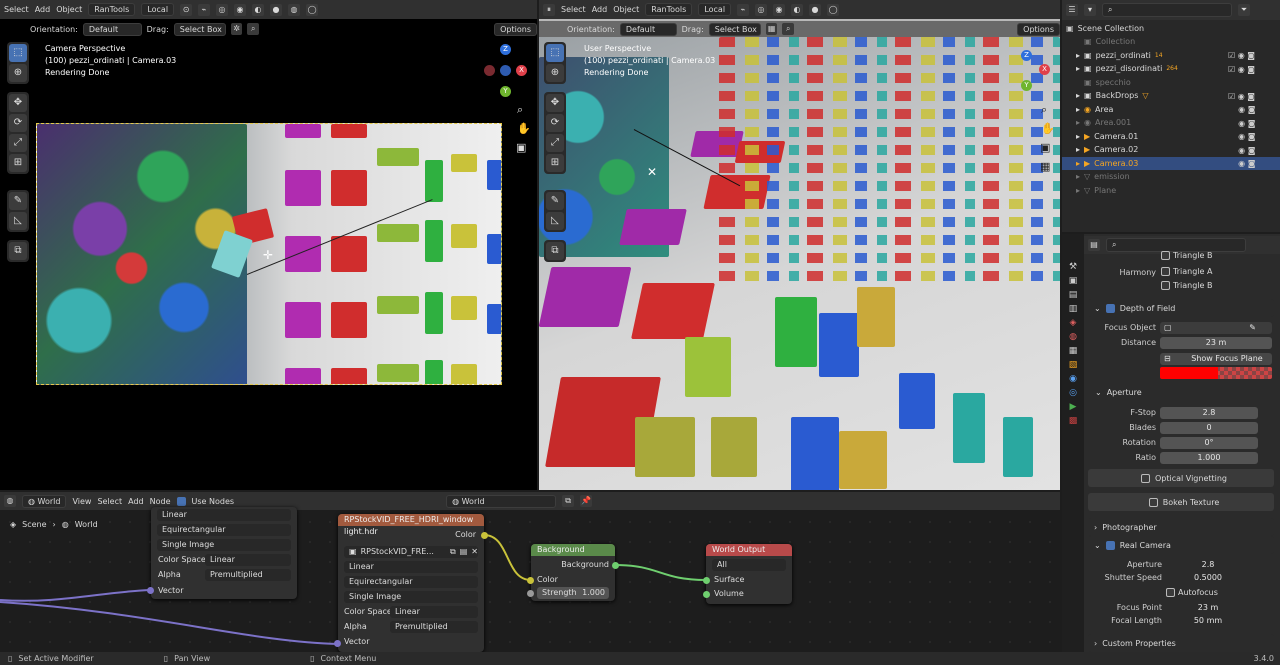 The width and height of the screenshot is (1280, 665). I want to click on world-output-node: World Output All Surface Volume, so click(749, 574).